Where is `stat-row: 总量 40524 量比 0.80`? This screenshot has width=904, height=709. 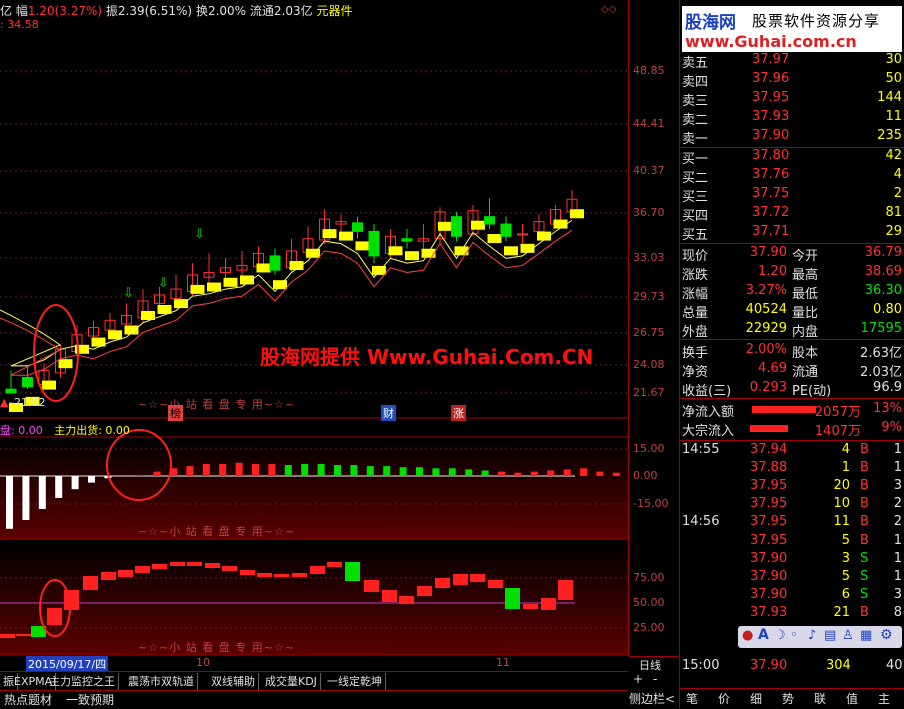
stat-row: 总量 40524 量比 0.80 is located at coordinates (792, 311).